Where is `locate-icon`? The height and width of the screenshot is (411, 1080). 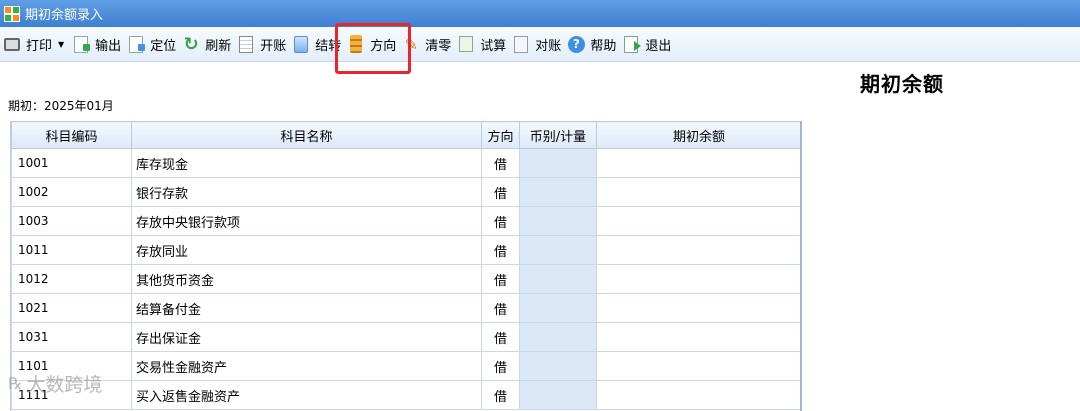 locate-icon is located at coordinates (136, 44).